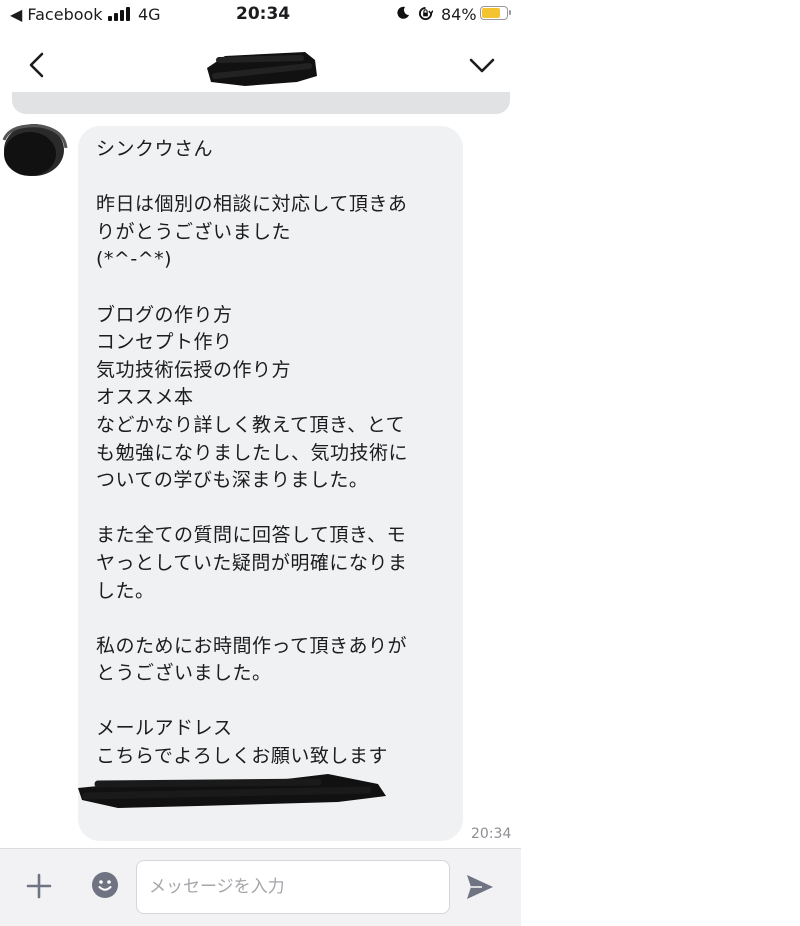  What do you see at coordinates (105, 885) in the screenshot?
I see `smiley-icon` at bounding box center [105, 885].